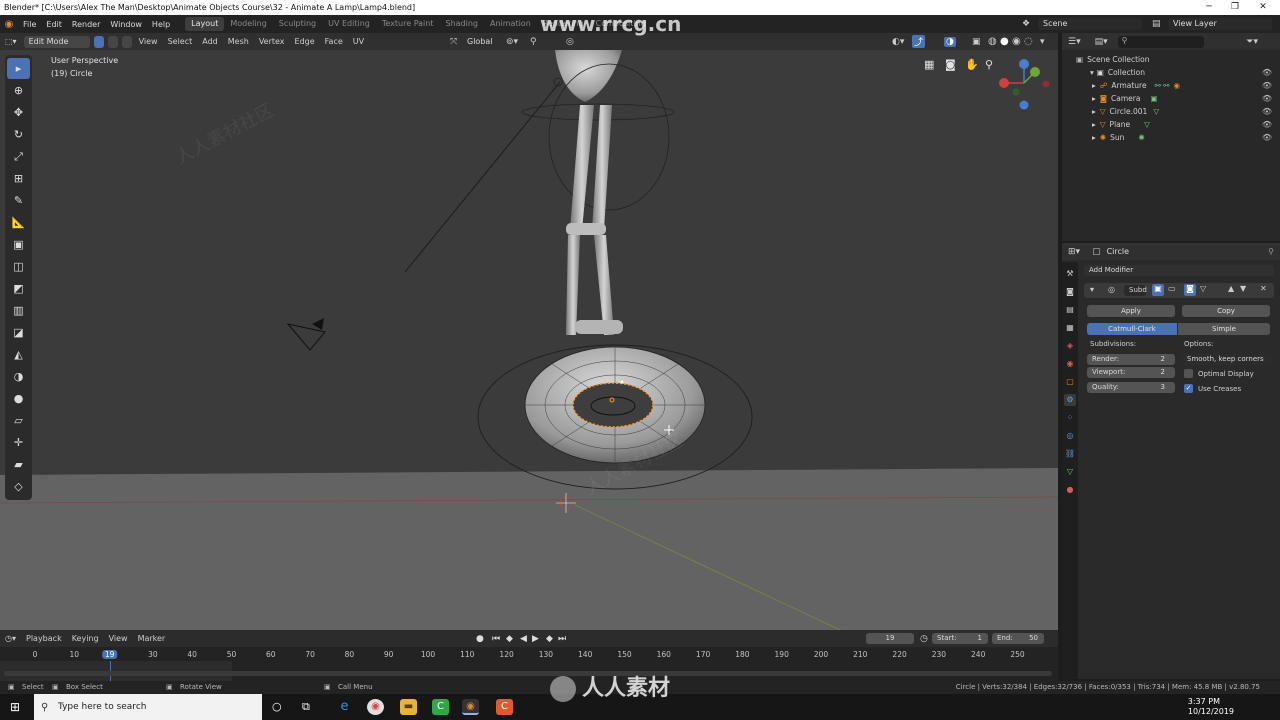 This screenshot has height=720, width=1280. I want to click on scene-selector: Scene, so click(1090, 24).